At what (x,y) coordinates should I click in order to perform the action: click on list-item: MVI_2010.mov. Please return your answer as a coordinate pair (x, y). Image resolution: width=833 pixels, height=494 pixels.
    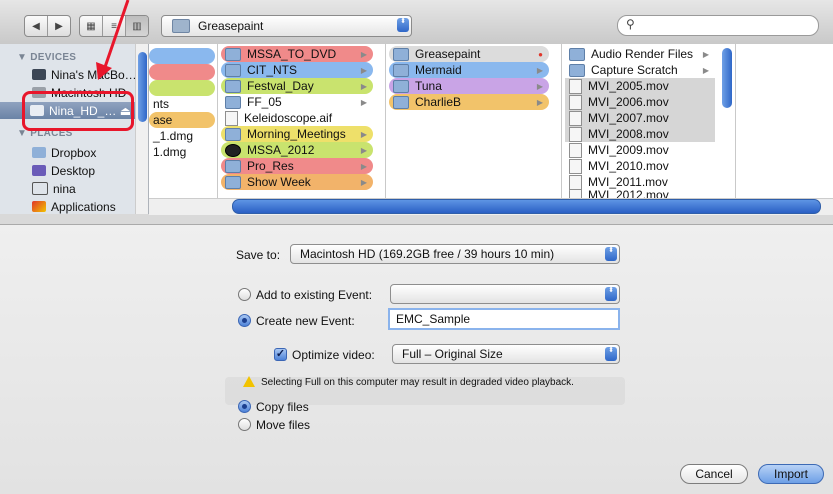
    Looking at the image, I should click on (640, 166).